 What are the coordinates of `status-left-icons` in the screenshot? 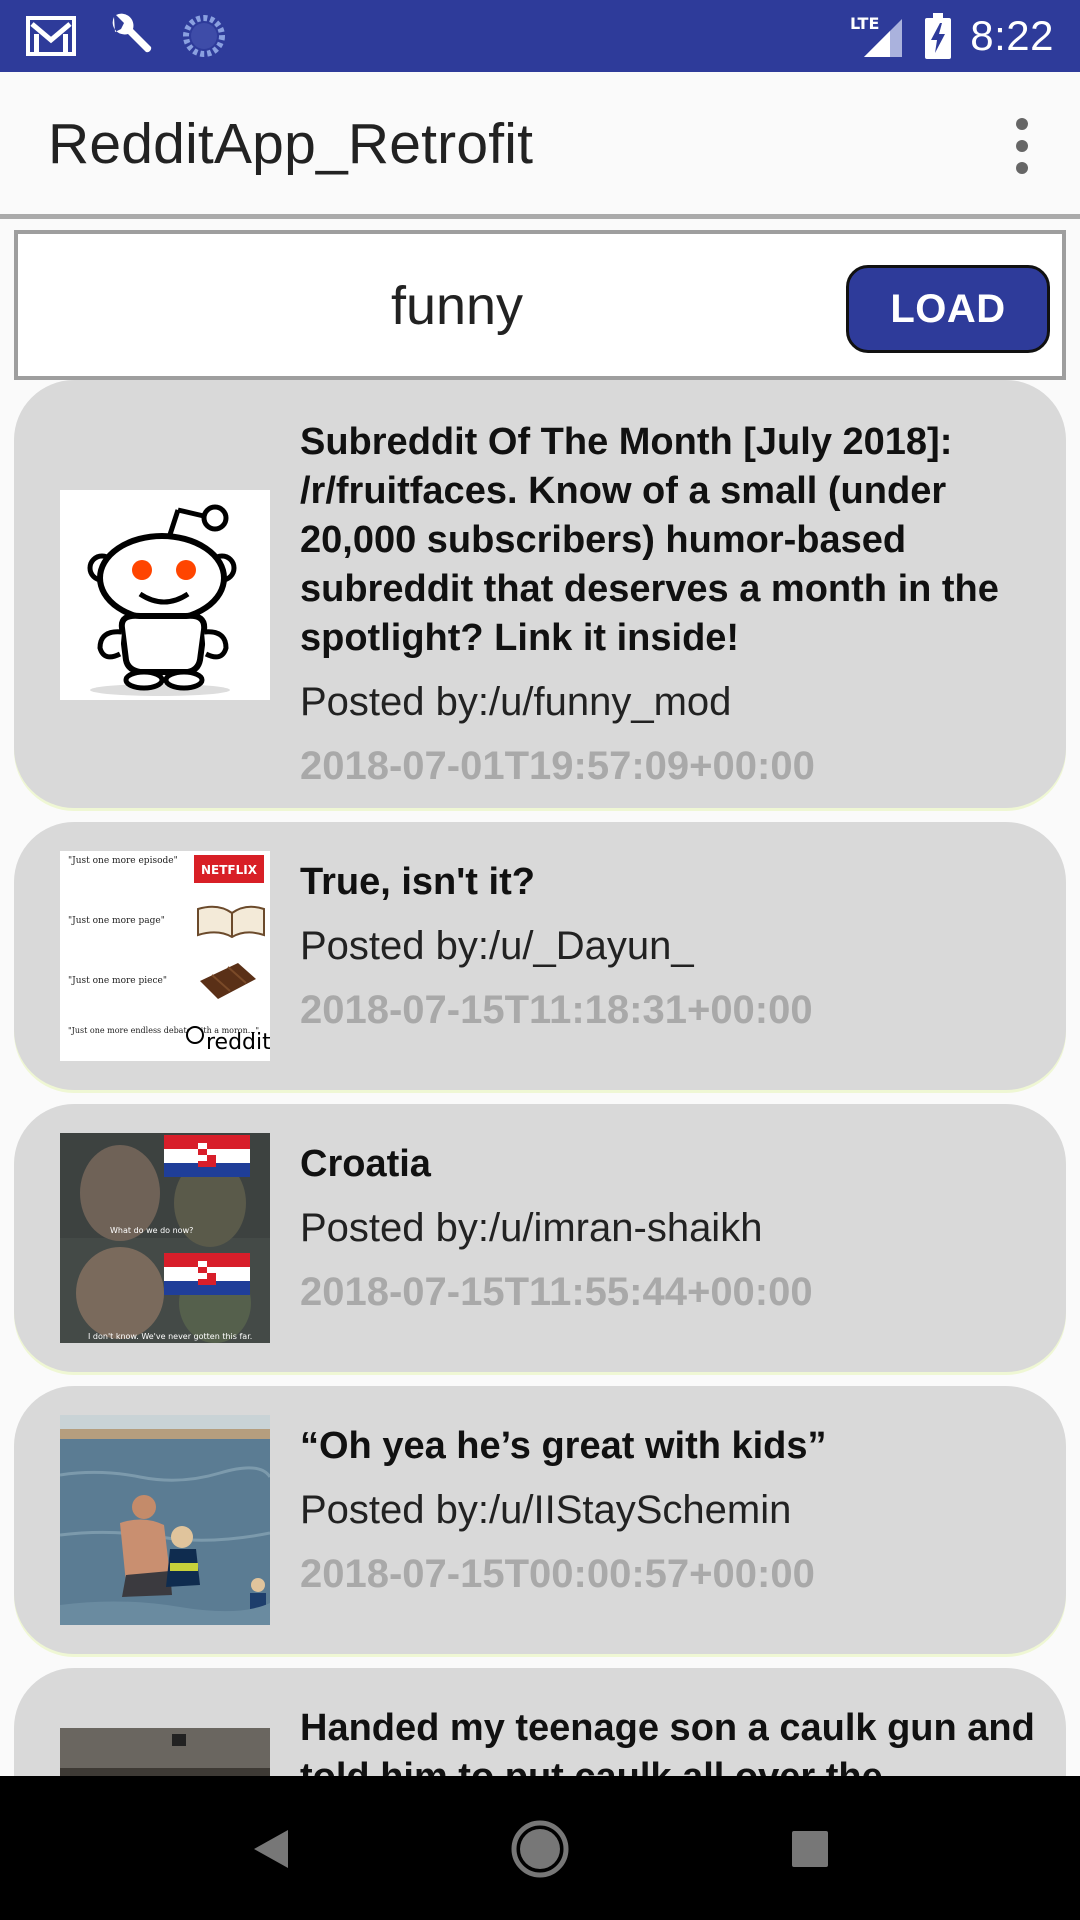 It's located at (113, 36).